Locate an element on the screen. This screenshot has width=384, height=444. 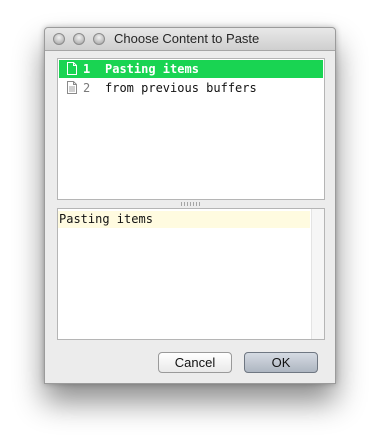
pane-splitter is located at coordinates (191, 204).